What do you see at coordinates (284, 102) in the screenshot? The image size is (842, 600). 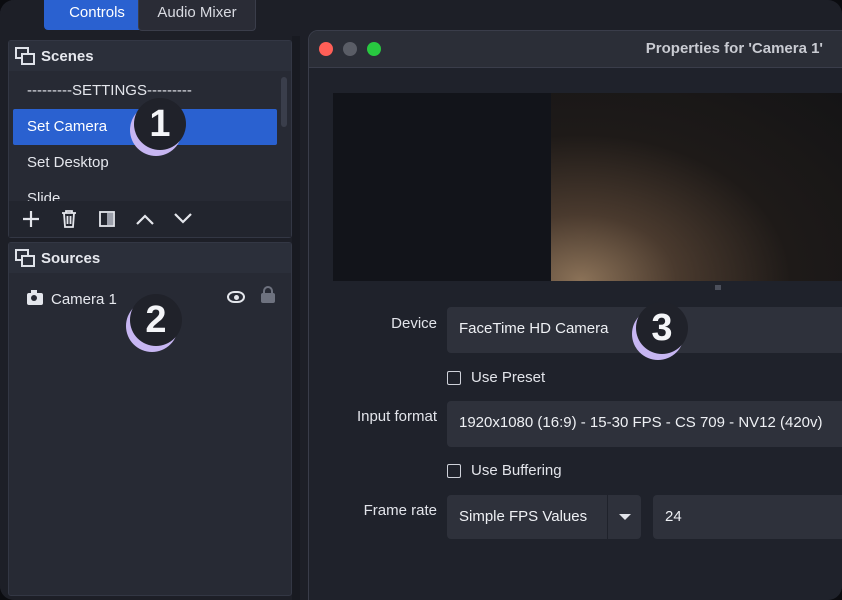 I see `scene-list-scrollbar` at bounding box center [284, 102].